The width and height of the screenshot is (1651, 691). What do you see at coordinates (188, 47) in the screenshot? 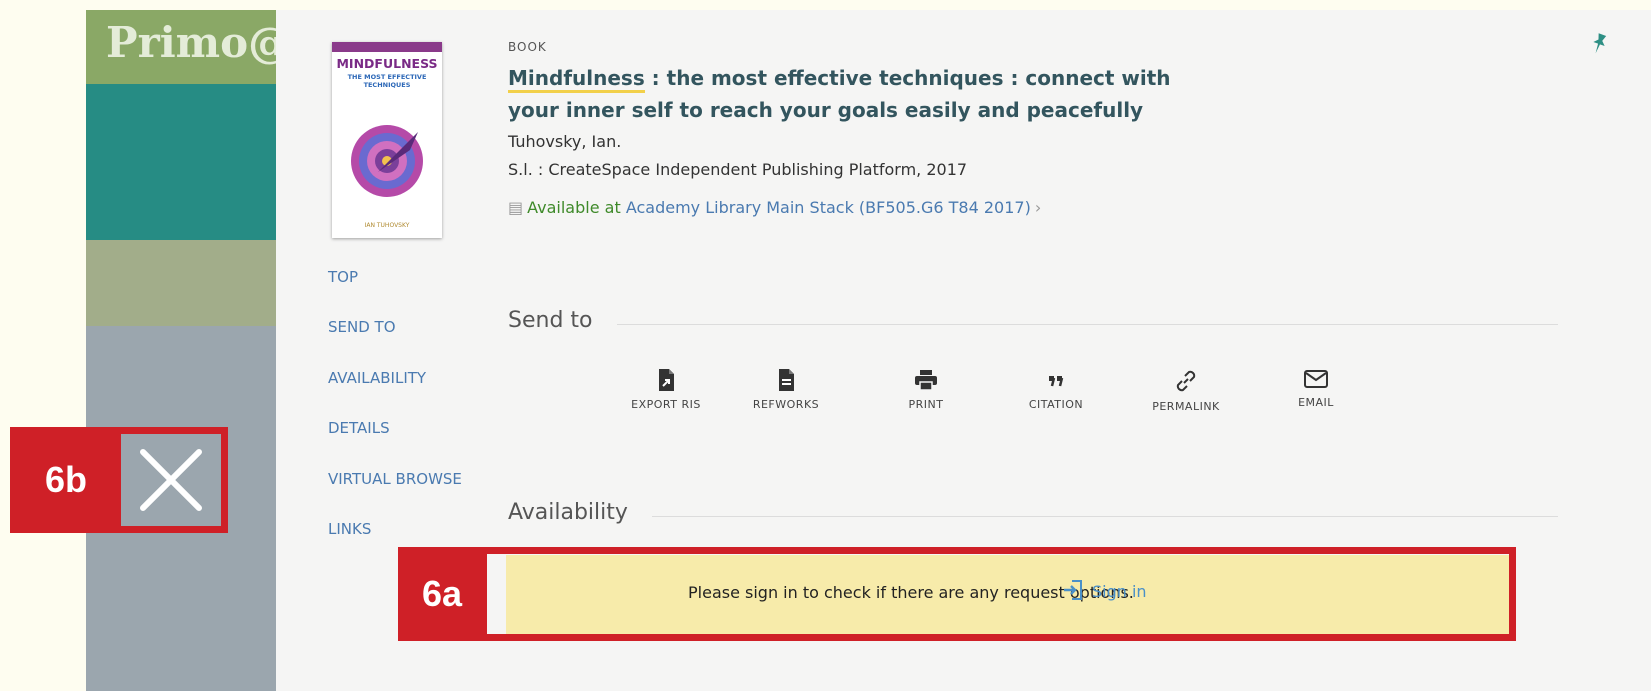
I see `primo-logo: Primo@` at bounding box center [188, 47].